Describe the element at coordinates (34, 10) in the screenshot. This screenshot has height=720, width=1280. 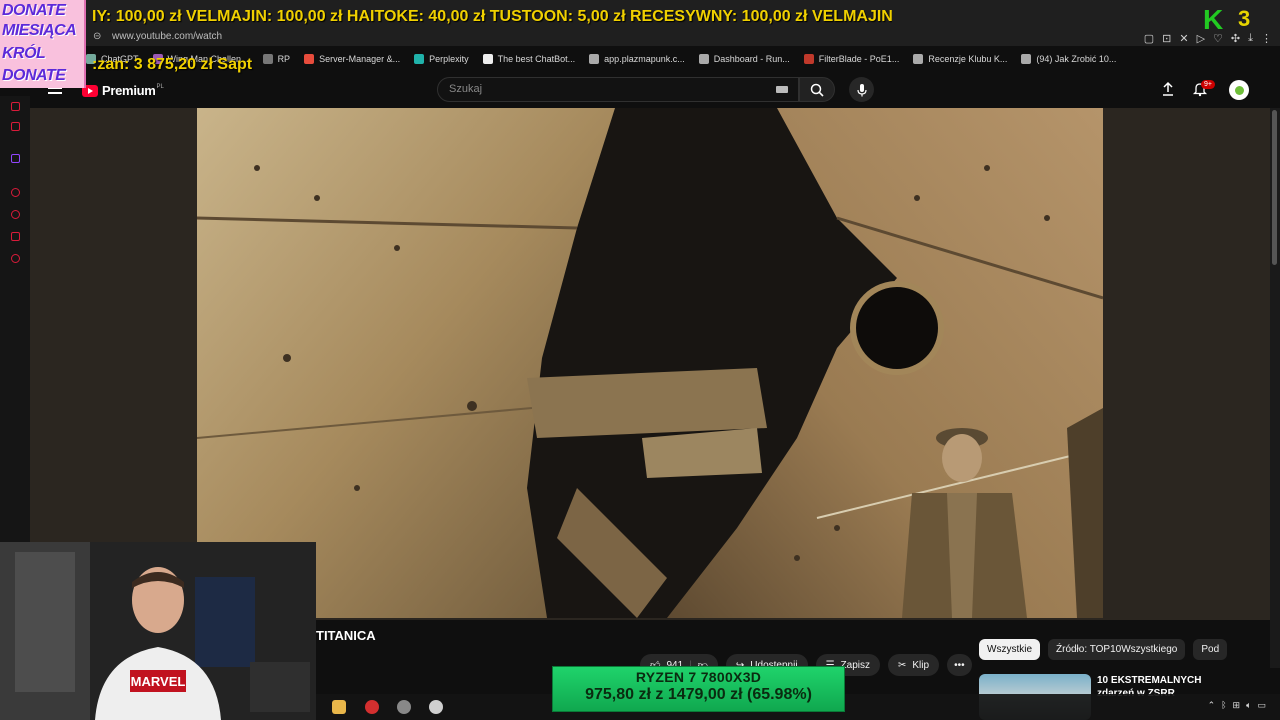
I see `donate-line-1: DONATE` at that location.